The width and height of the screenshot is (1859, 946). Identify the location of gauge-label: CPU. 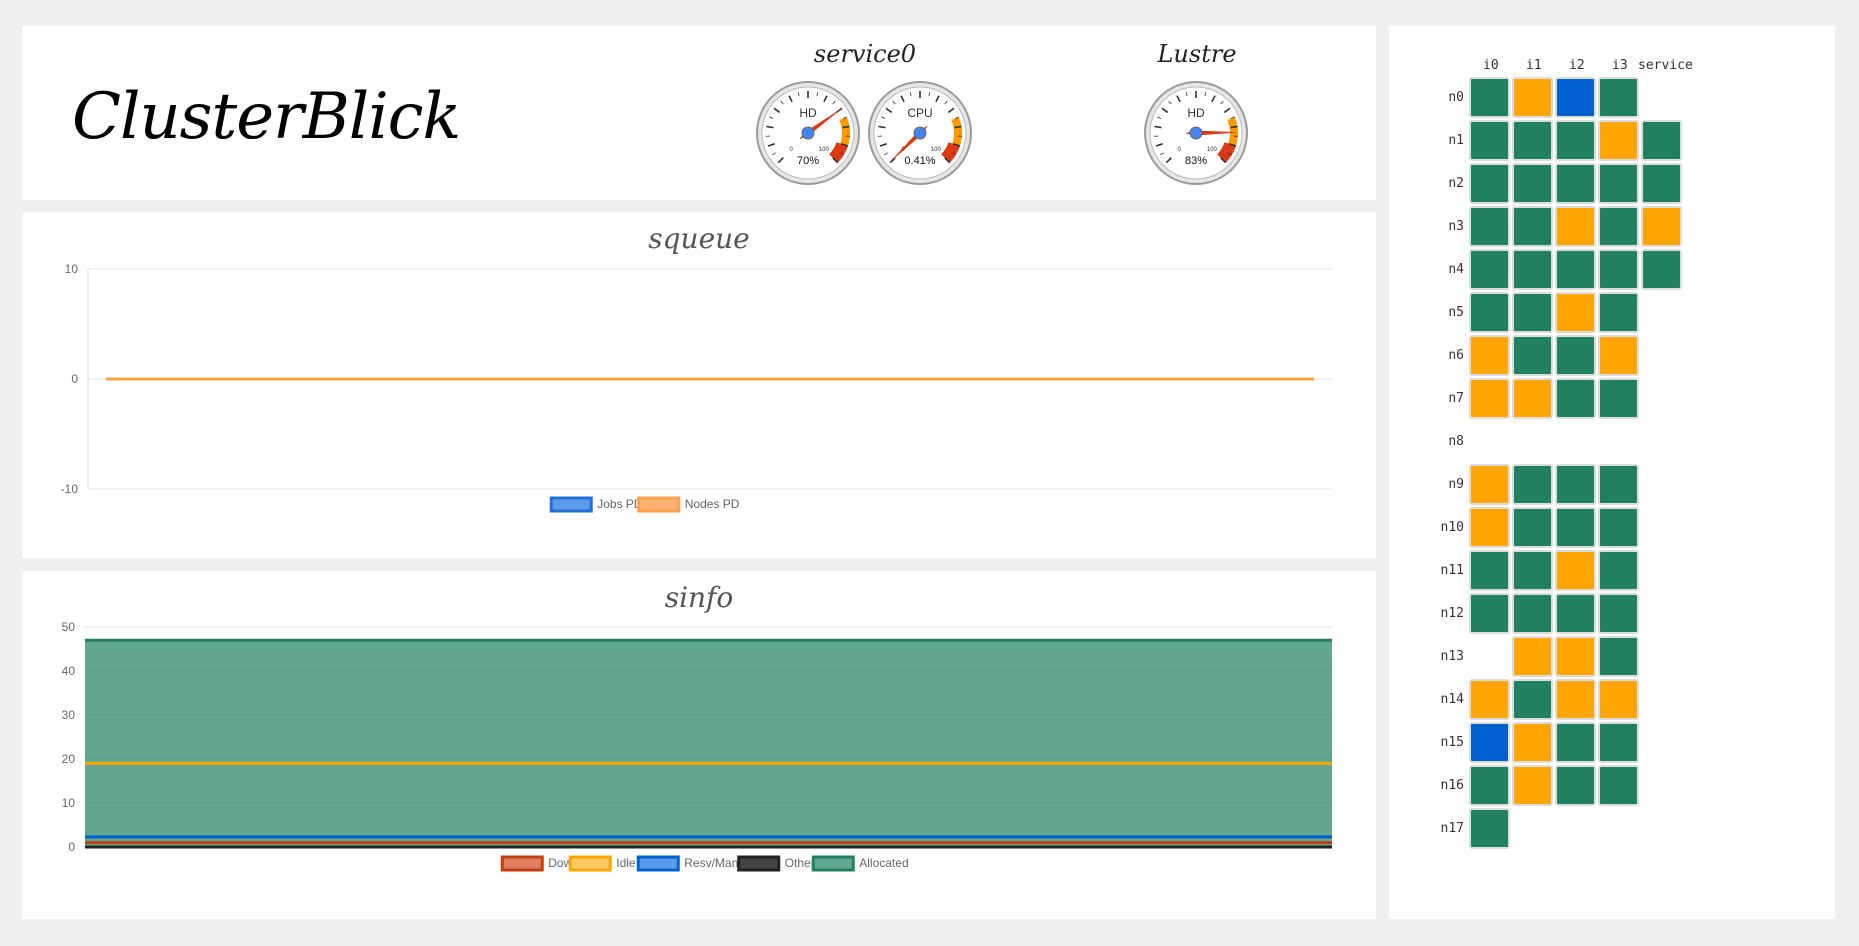
(919, 113).